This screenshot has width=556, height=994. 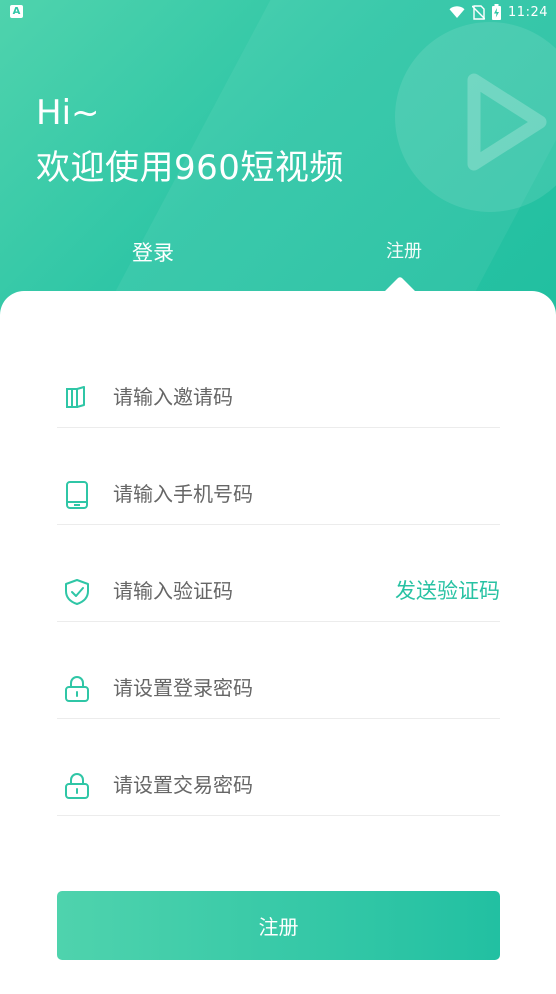 What do you see at coordinates (77, 494) in the screenshot?
I see `phone-icon` at bounding box center [77, 494].